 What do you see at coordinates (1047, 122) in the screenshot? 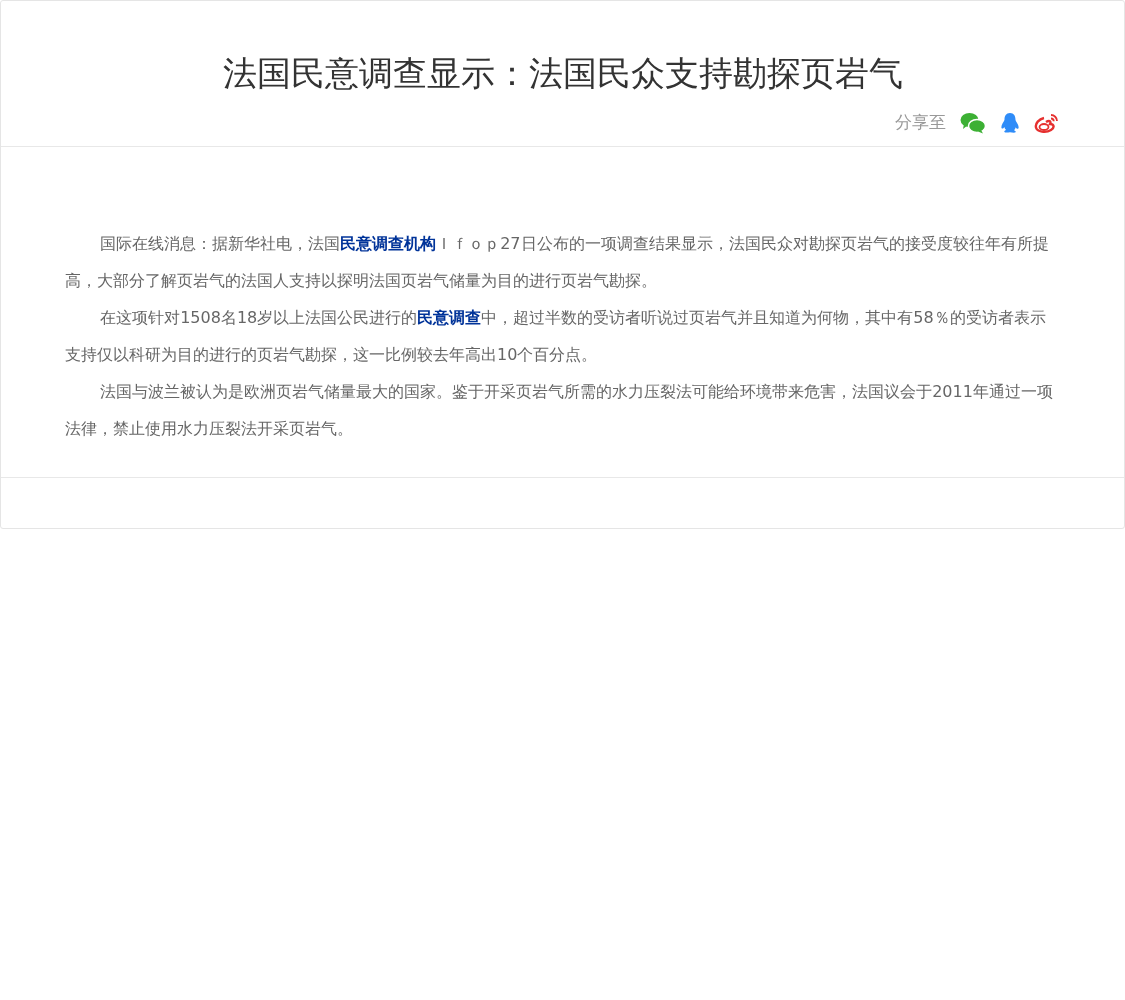
I see `swirl-logo-icon` at bounding box center [1047, 122].